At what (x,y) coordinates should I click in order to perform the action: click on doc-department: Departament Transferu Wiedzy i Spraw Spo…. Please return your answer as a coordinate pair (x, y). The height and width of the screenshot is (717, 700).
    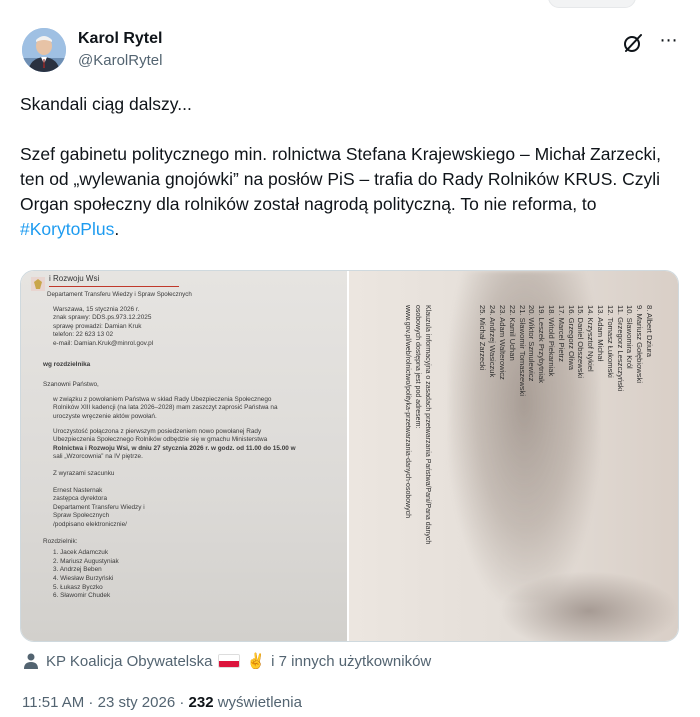
    Looking at the image, I should click on (119, 295).